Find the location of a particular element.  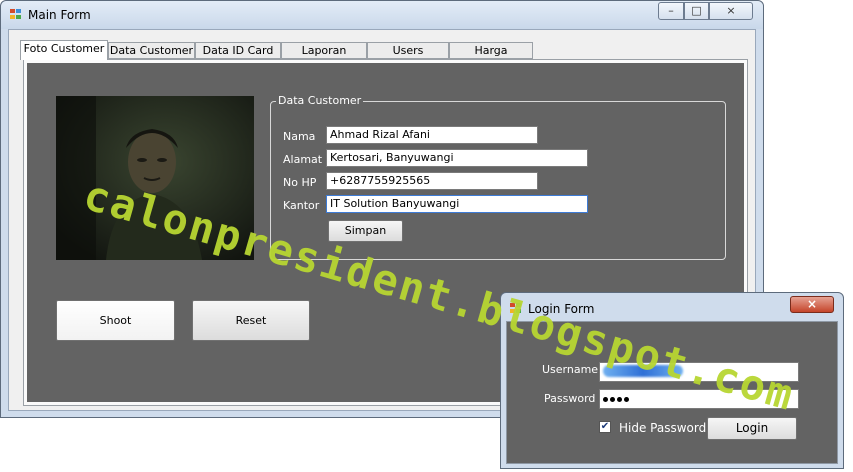

simpan-button: Simpan is located at coordinates (365, 231).